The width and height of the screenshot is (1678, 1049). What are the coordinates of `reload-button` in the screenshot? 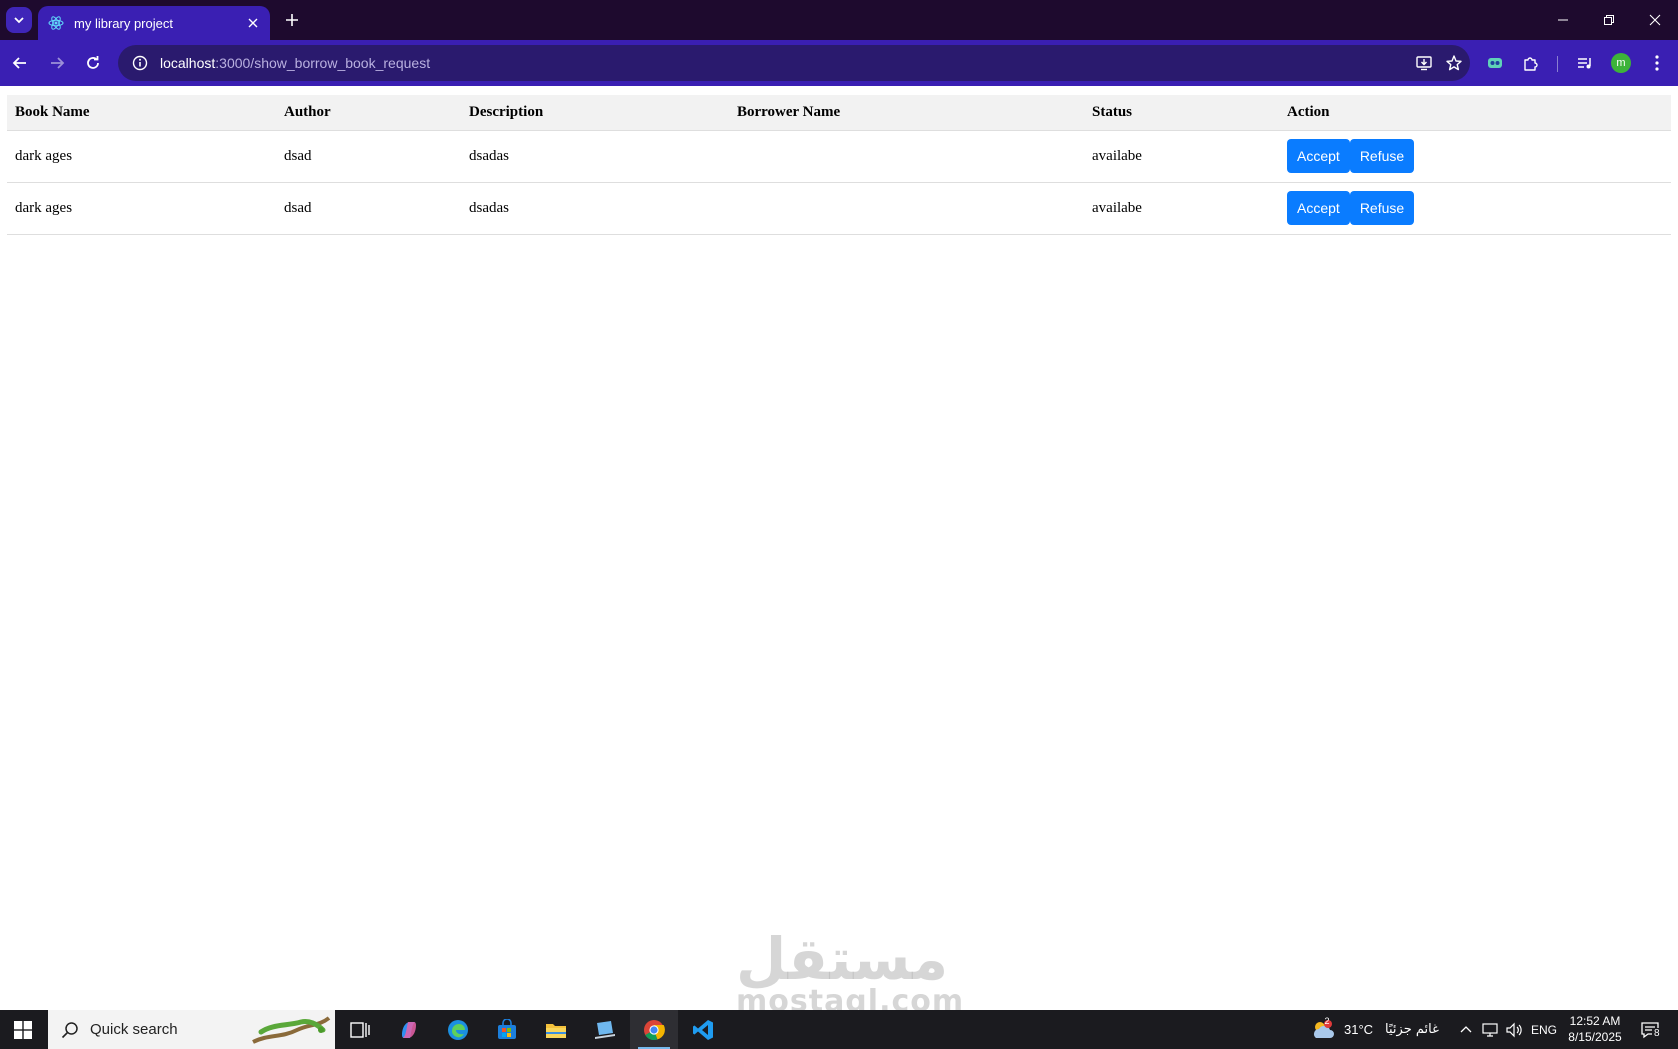 It's located at (93, 63).